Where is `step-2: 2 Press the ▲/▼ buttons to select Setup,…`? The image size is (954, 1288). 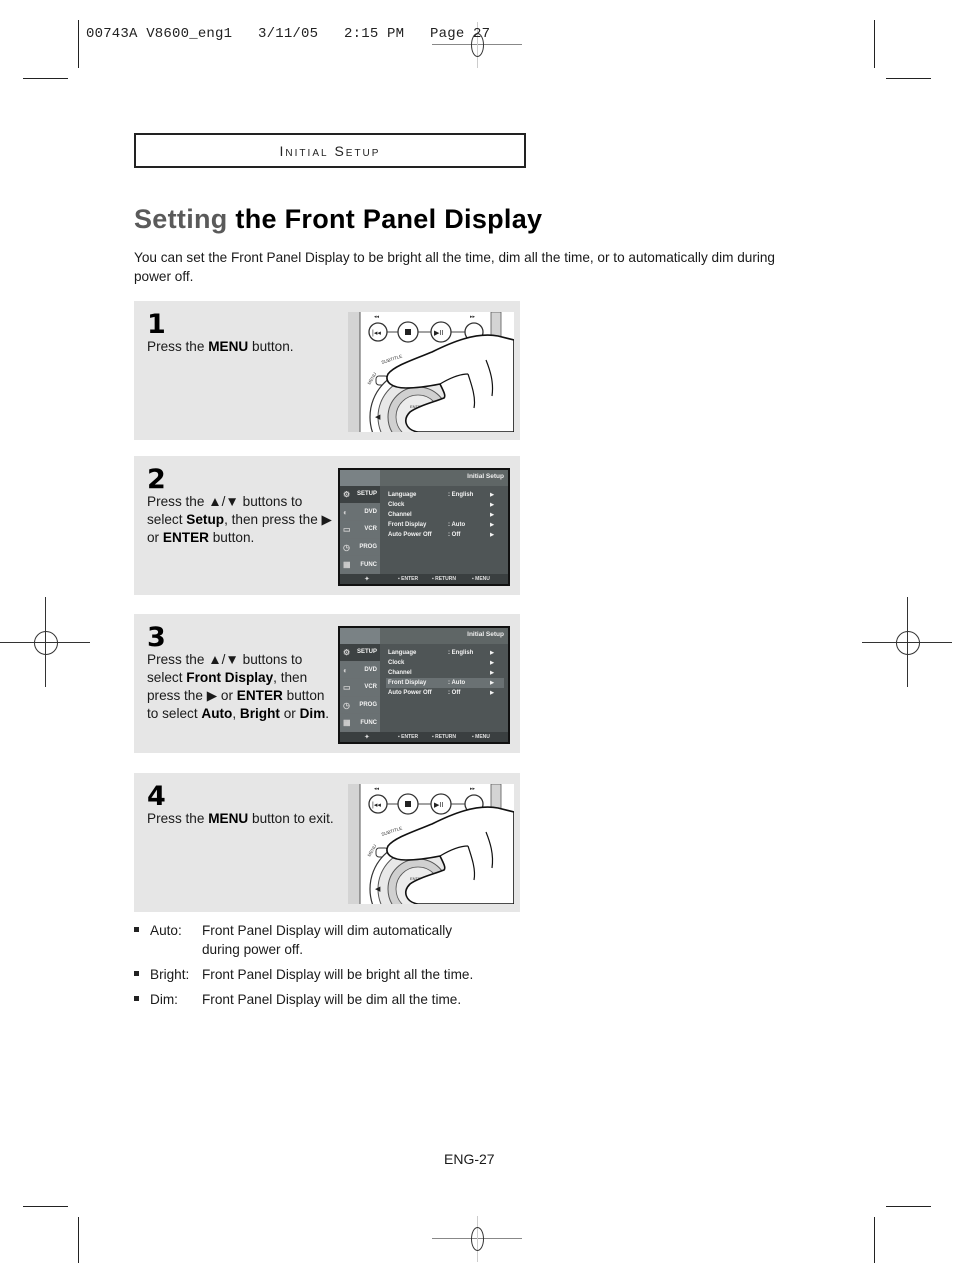
step-2: 2 Press the ▲/▼ buttons to select Setup,… is located at coordinates (327, 525).